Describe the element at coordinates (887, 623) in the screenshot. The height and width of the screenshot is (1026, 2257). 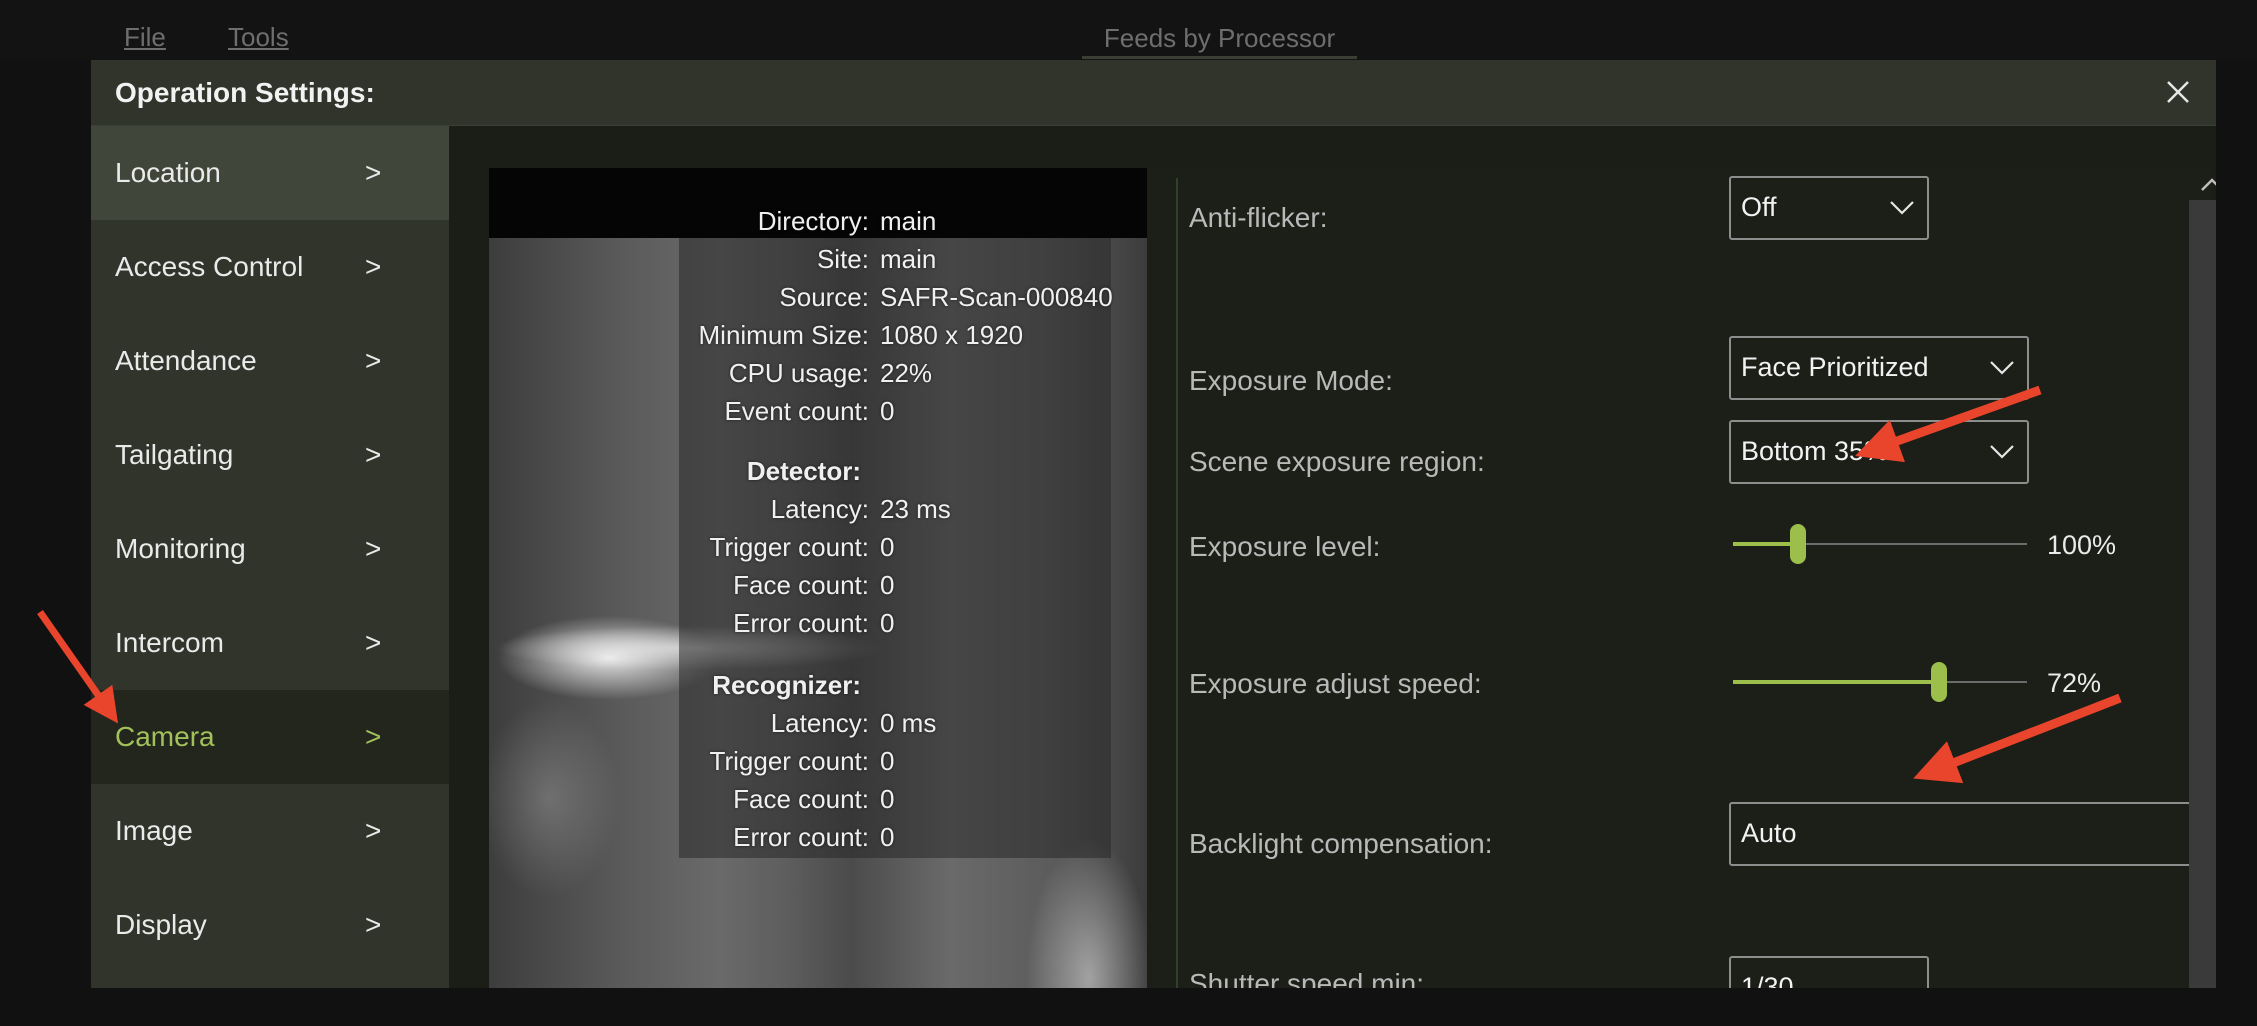
I see `detector-error-count-value: 0` at that location.